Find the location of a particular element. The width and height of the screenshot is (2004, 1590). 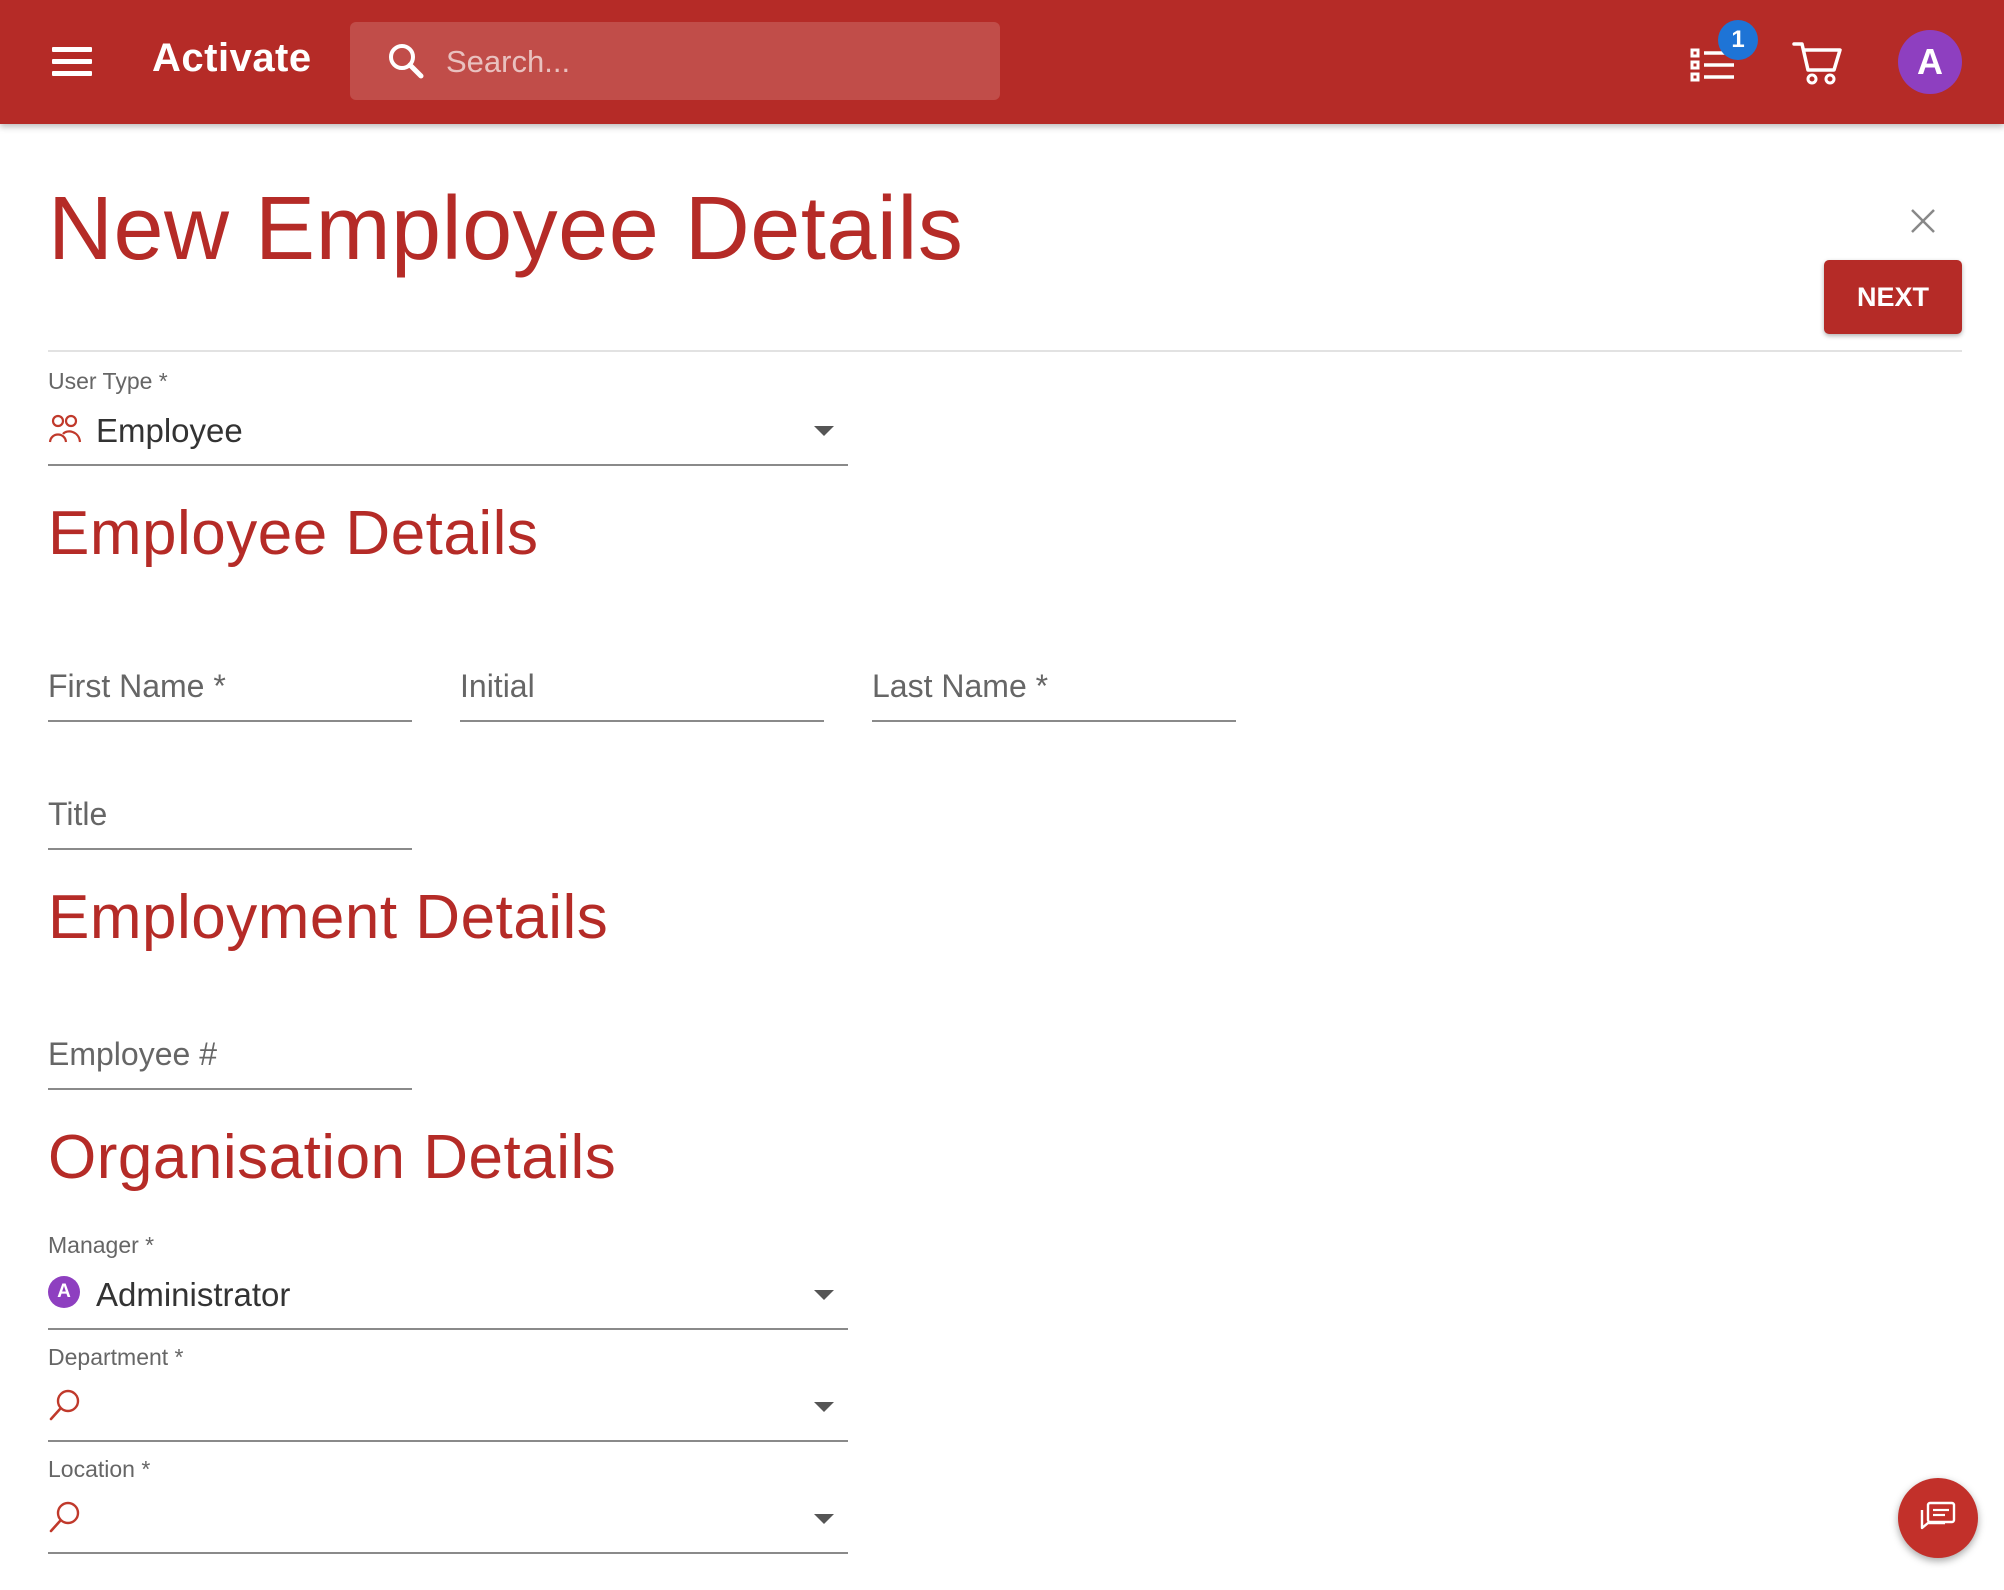

initial-field: Initial is located at coordinates (642, 690).